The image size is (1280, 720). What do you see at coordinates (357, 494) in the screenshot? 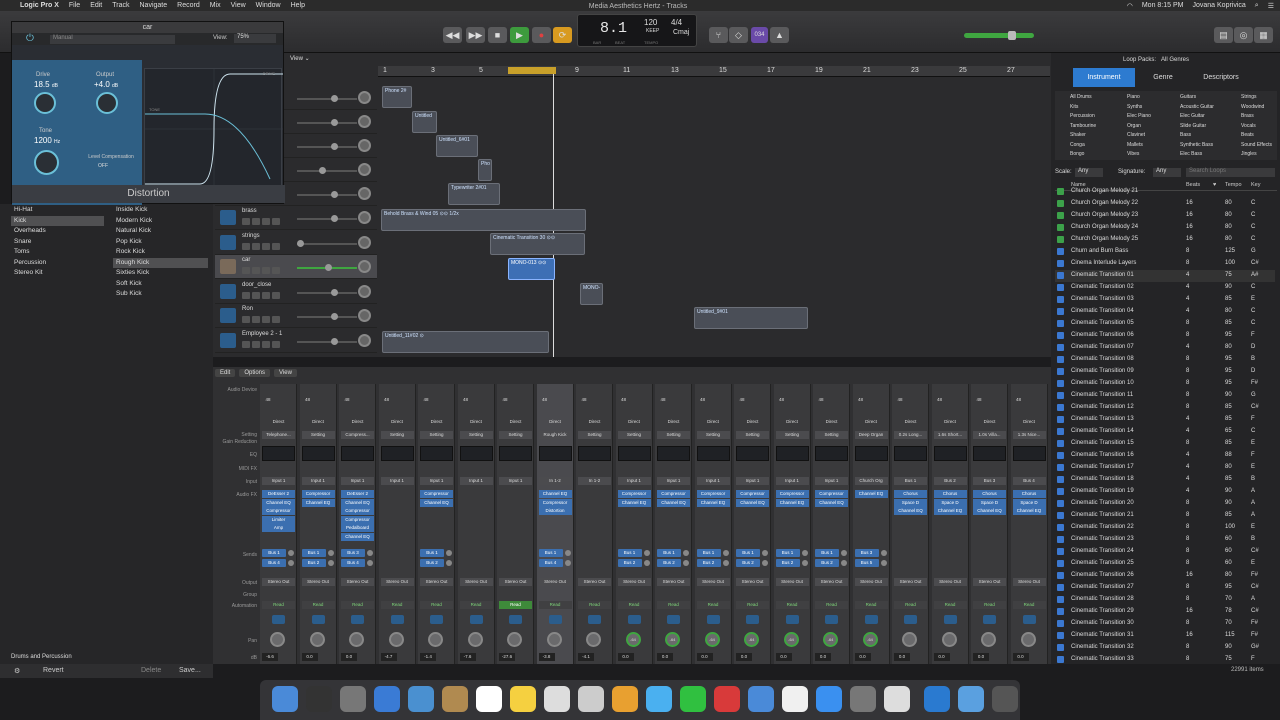
I see `audio-fx-slot: DeEsser 2` at bounding box center [357, 494].